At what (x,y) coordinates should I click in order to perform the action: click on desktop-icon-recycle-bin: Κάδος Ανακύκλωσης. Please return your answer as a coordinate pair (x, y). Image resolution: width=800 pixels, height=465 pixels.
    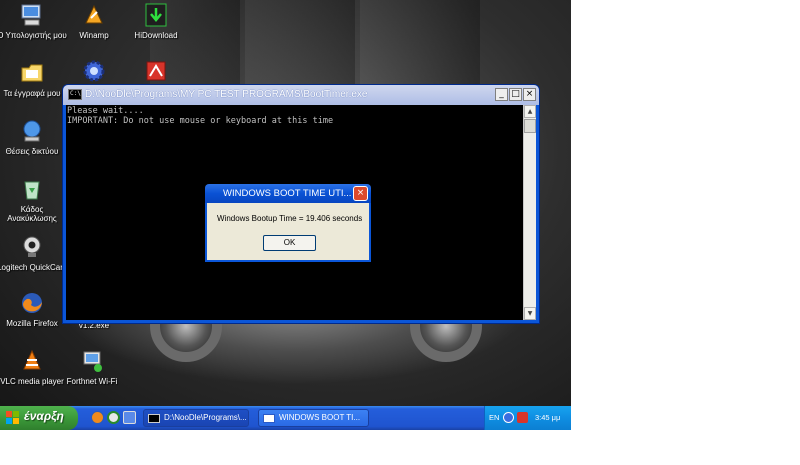
    Looking at the image, I should click on (34, 199).